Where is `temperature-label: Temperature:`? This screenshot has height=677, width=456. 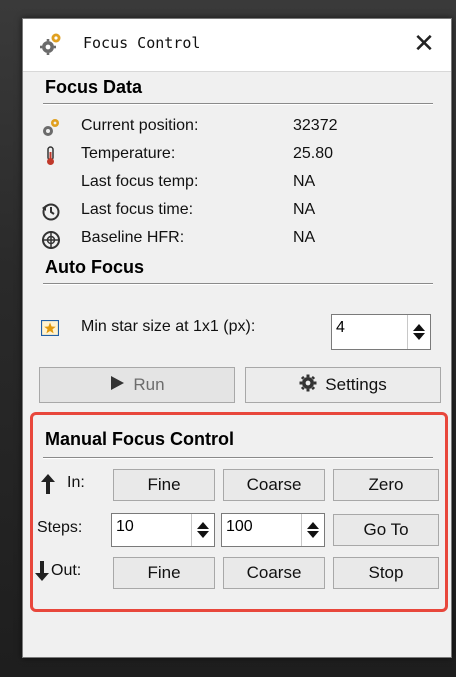 temperature-label: Temperature: is located at coordinates (128, 153).